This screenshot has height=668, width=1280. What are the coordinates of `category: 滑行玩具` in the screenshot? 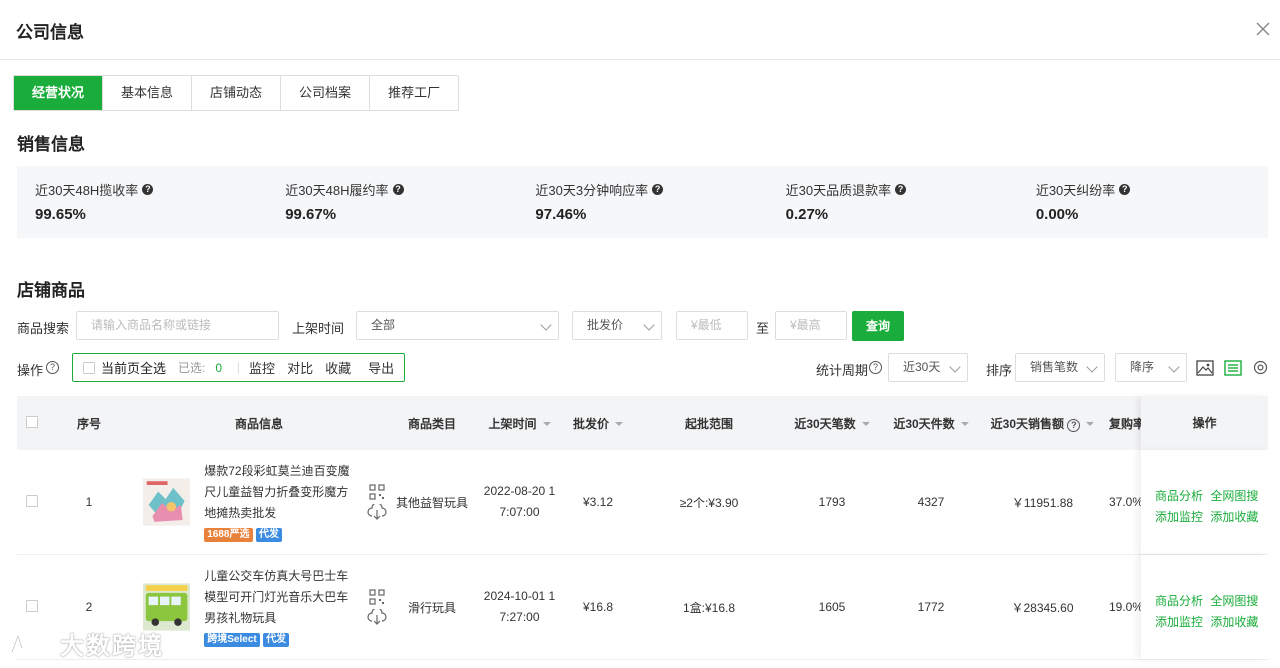 It's located at (431, 607).